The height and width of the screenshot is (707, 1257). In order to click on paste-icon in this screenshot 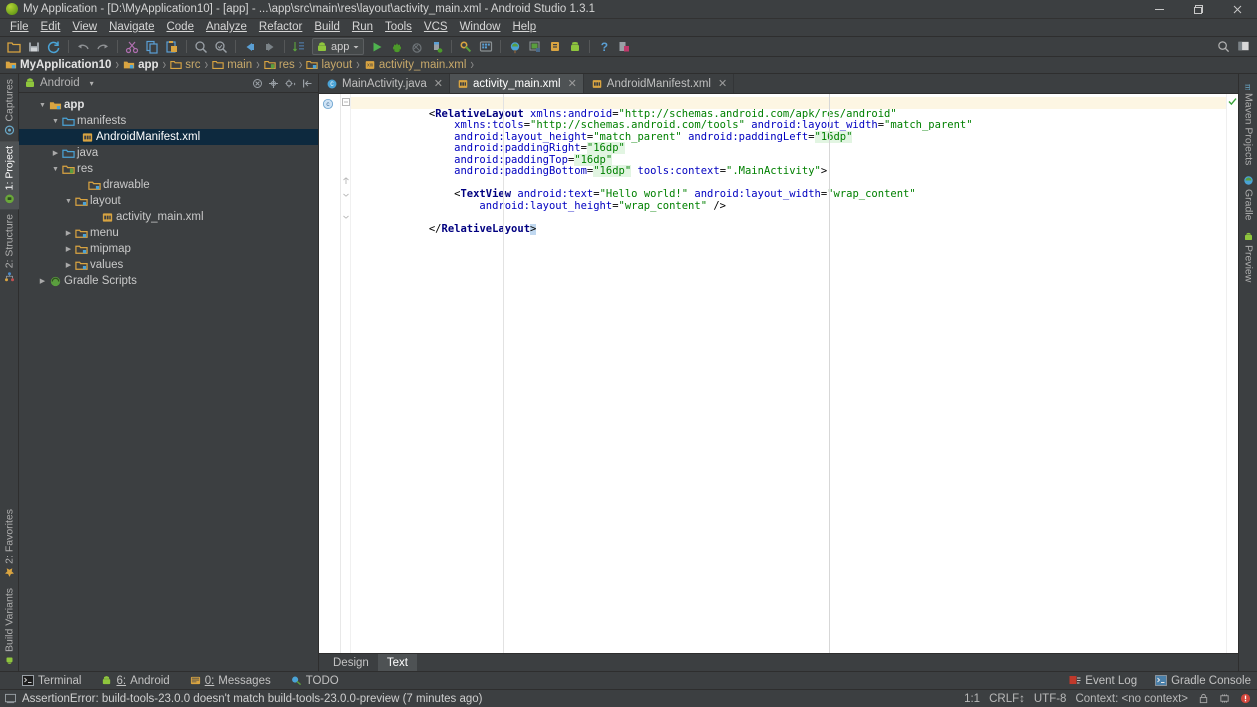, I will do `click(172, 47)`.